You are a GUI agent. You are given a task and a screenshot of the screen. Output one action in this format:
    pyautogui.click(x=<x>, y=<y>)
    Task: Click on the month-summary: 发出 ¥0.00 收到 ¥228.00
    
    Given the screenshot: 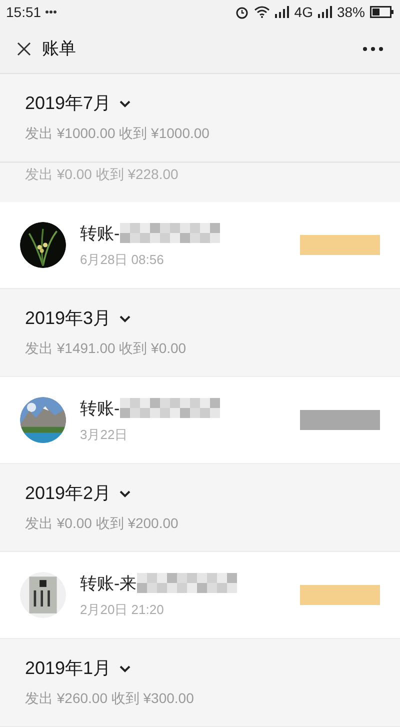 What is the action you would take?
    pyautogui.click(x=101, y=174)
    